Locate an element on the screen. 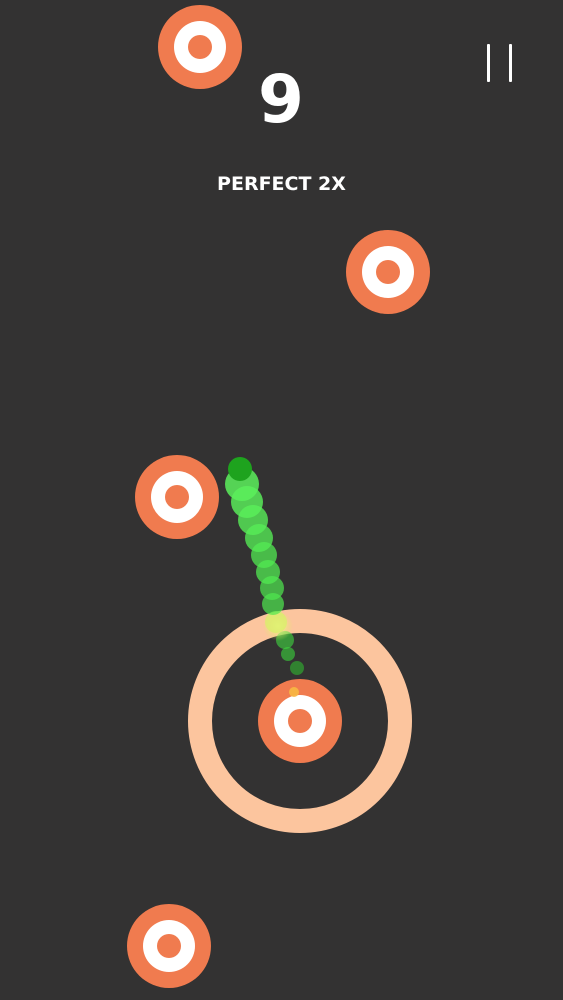  combo-label: PERFECT 2X is located at coordinates (281, 184).